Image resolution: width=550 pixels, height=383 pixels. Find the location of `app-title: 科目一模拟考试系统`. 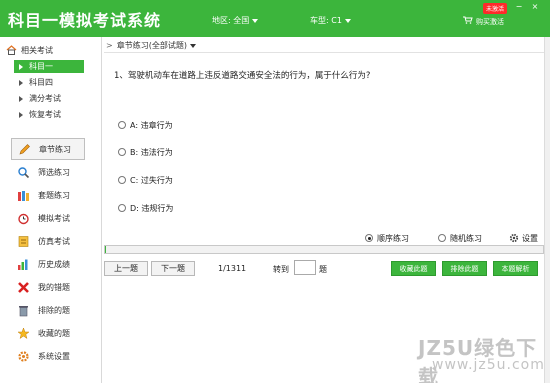

app-title: 科目一模拟考试系统 is located at coordinates (85, 20).